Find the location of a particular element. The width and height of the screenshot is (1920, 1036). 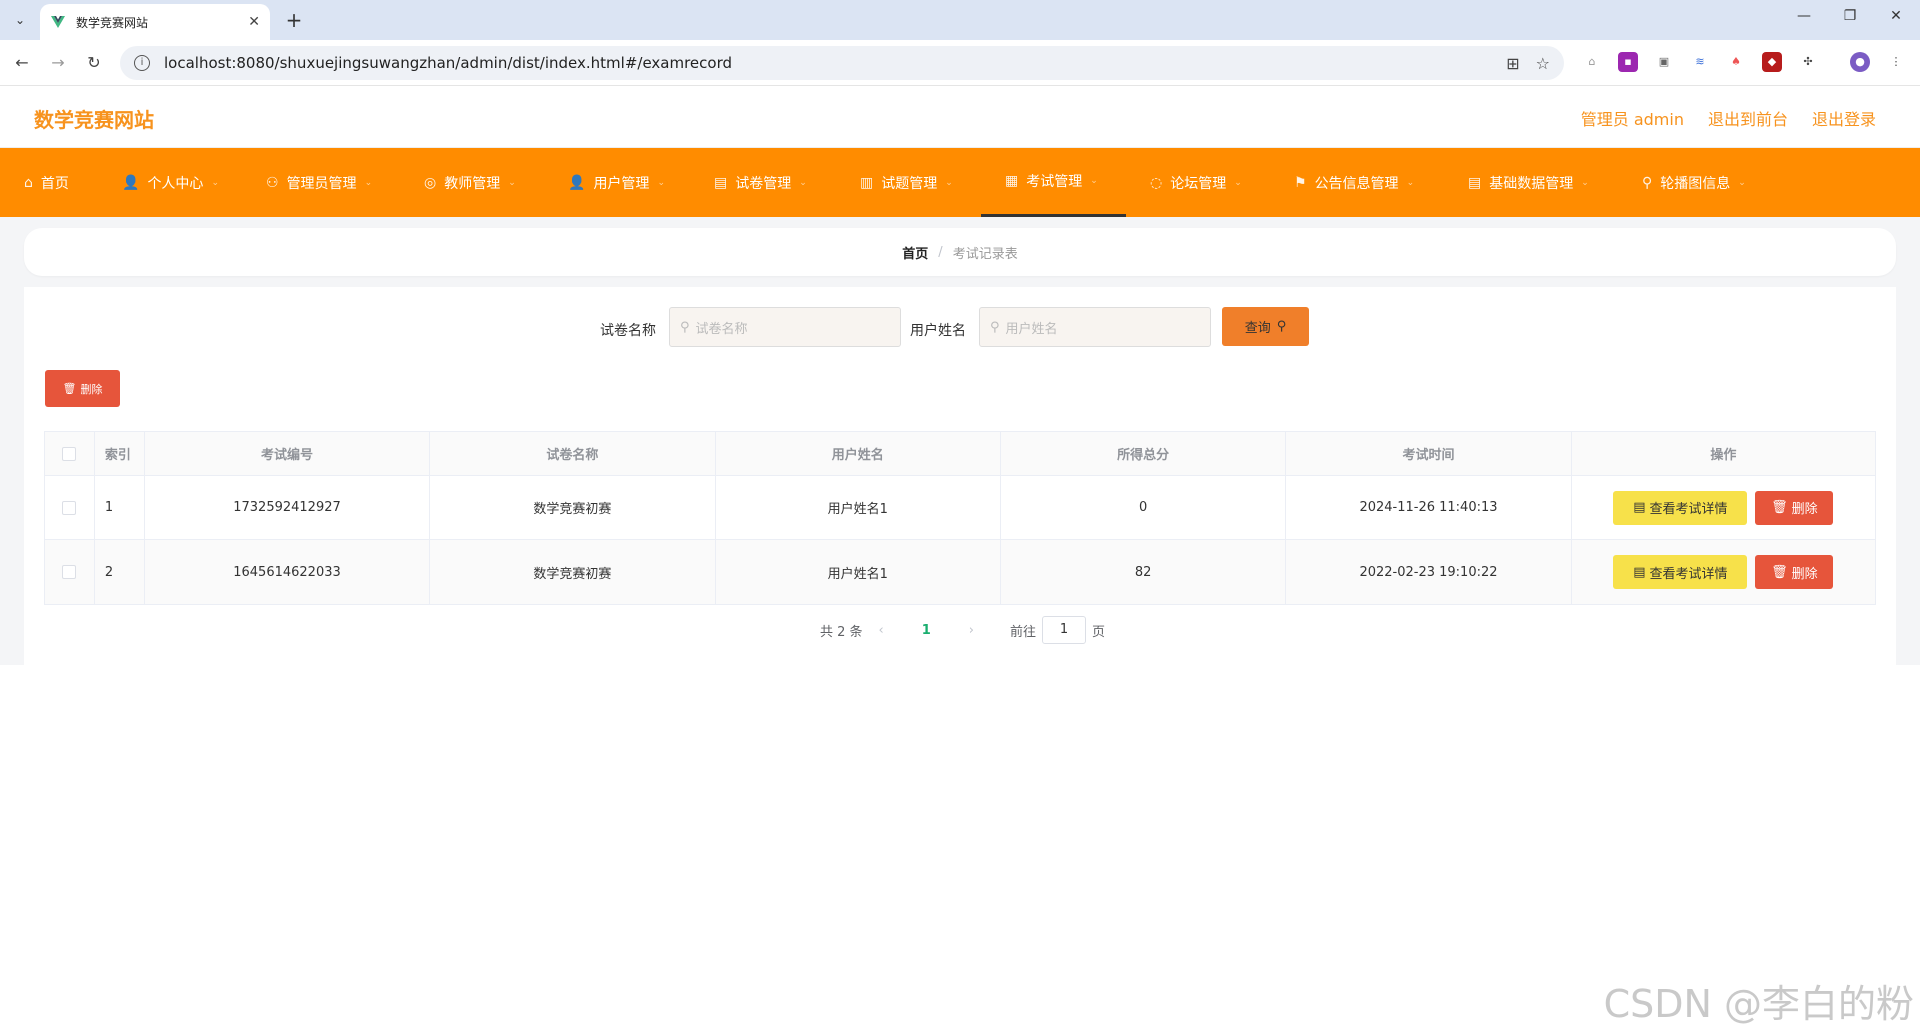

tab-close-icon: ✕ is located at coordinates (254, 22).